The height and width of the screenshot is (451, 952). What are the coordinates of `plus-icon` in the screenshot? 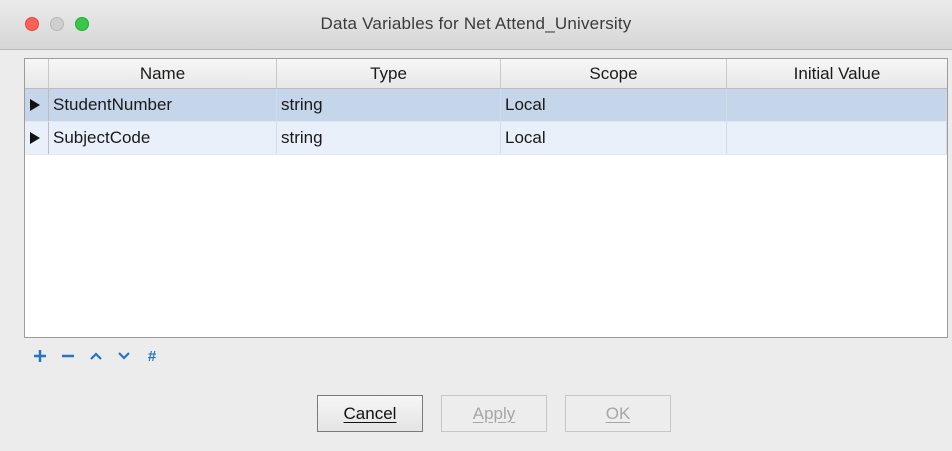 It's located at (40, 356).